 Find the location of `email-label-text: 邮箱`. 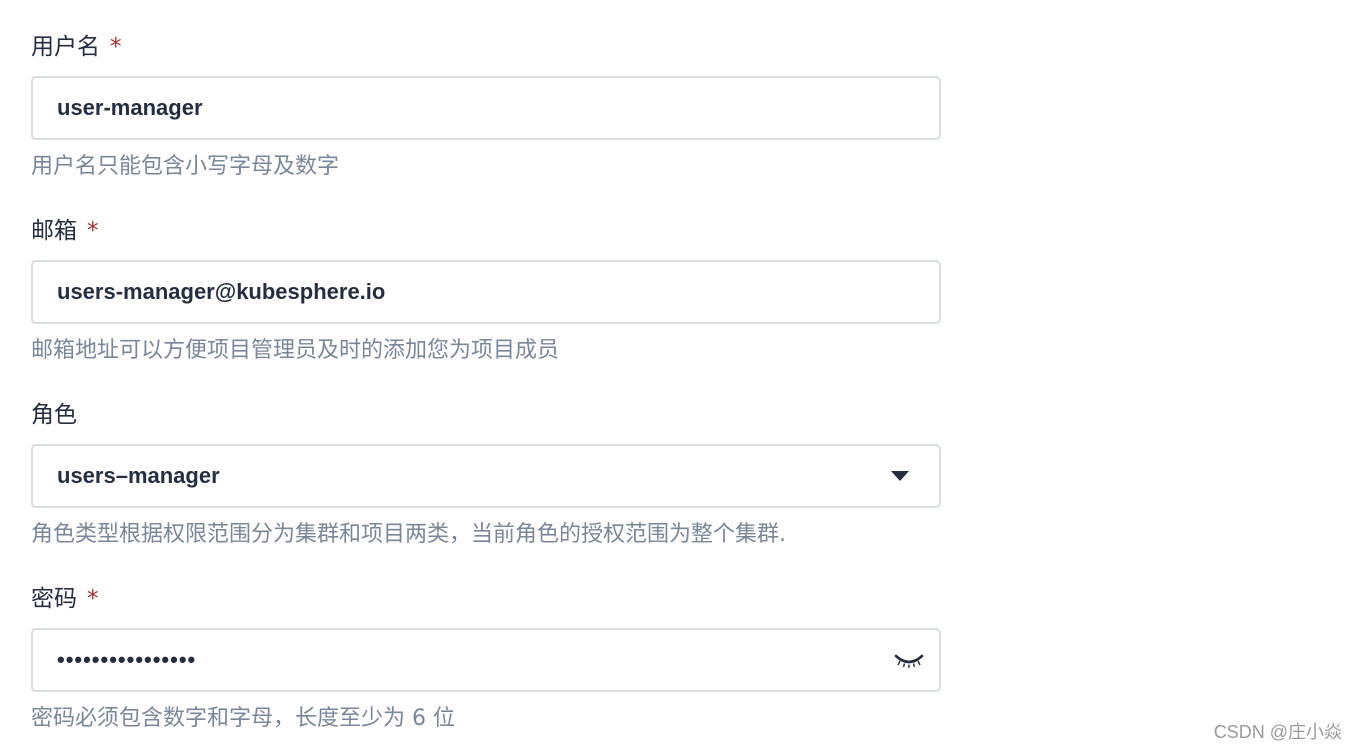

email-label-text: 邮箱 is located at coordinates (54, 231).